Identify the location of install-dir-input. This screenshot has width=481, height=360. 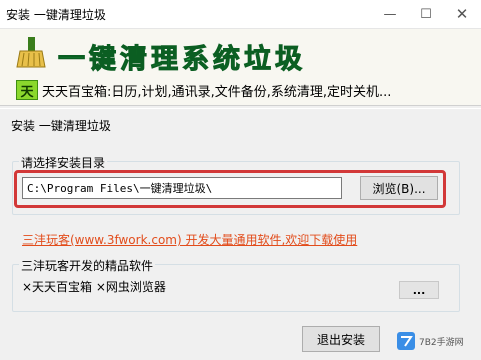
(182, 188).